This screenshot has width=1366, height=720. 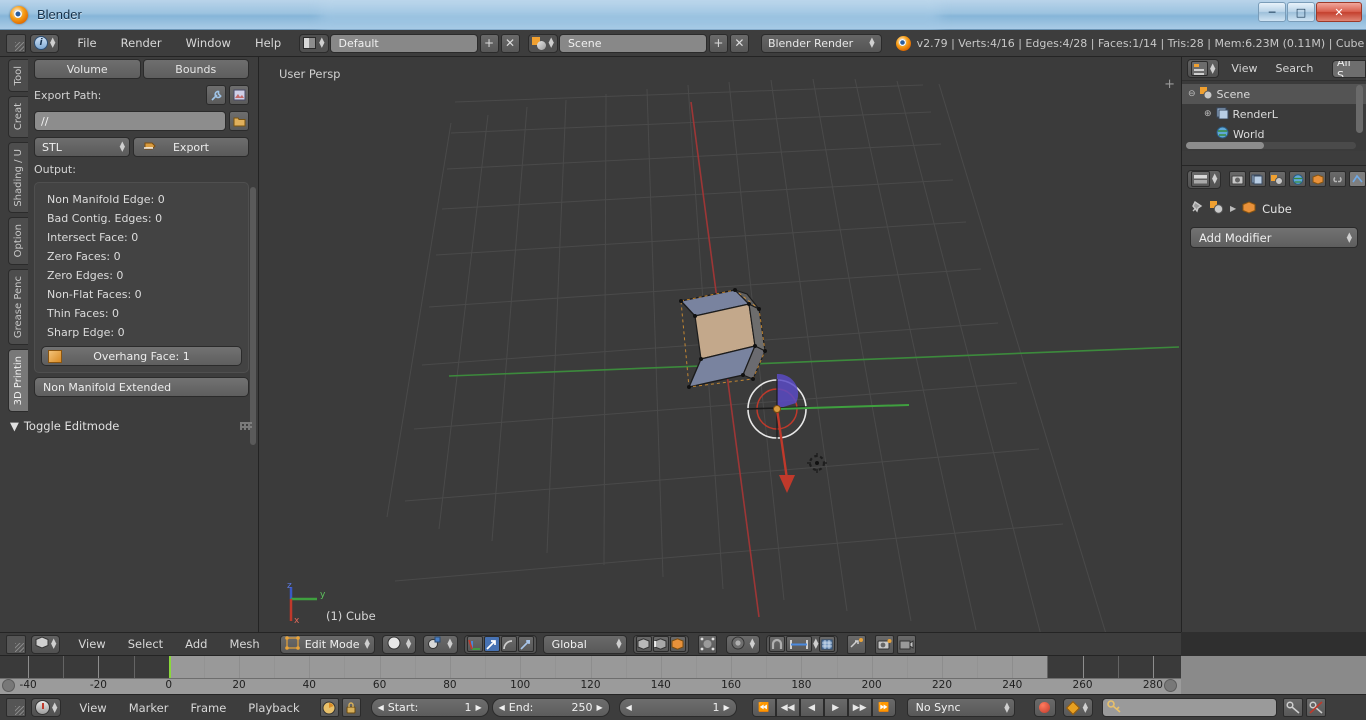 I want to click on timeline-menu-marker: Marker, so click(x=149, y=708).